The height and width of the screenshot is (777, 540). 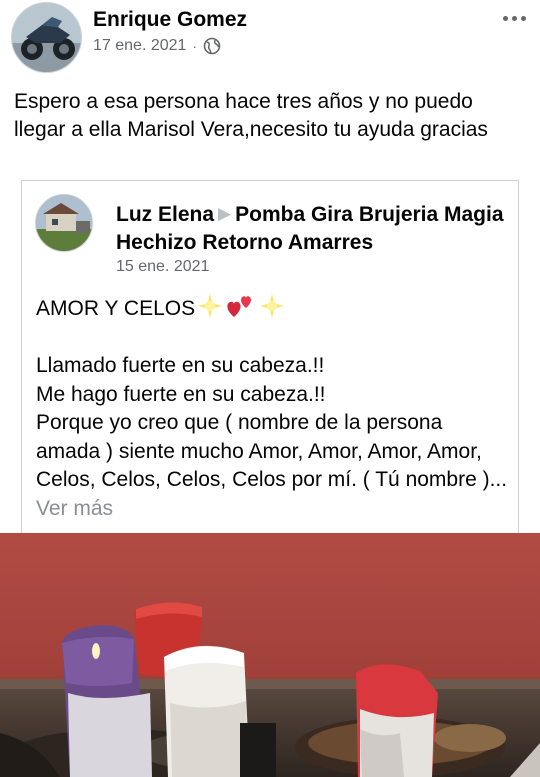 What do you see at coordinates (116, 308) in the screenshot?
I see `shared-heading: AMOR Y CELOS` at bounding box center [116, 308].